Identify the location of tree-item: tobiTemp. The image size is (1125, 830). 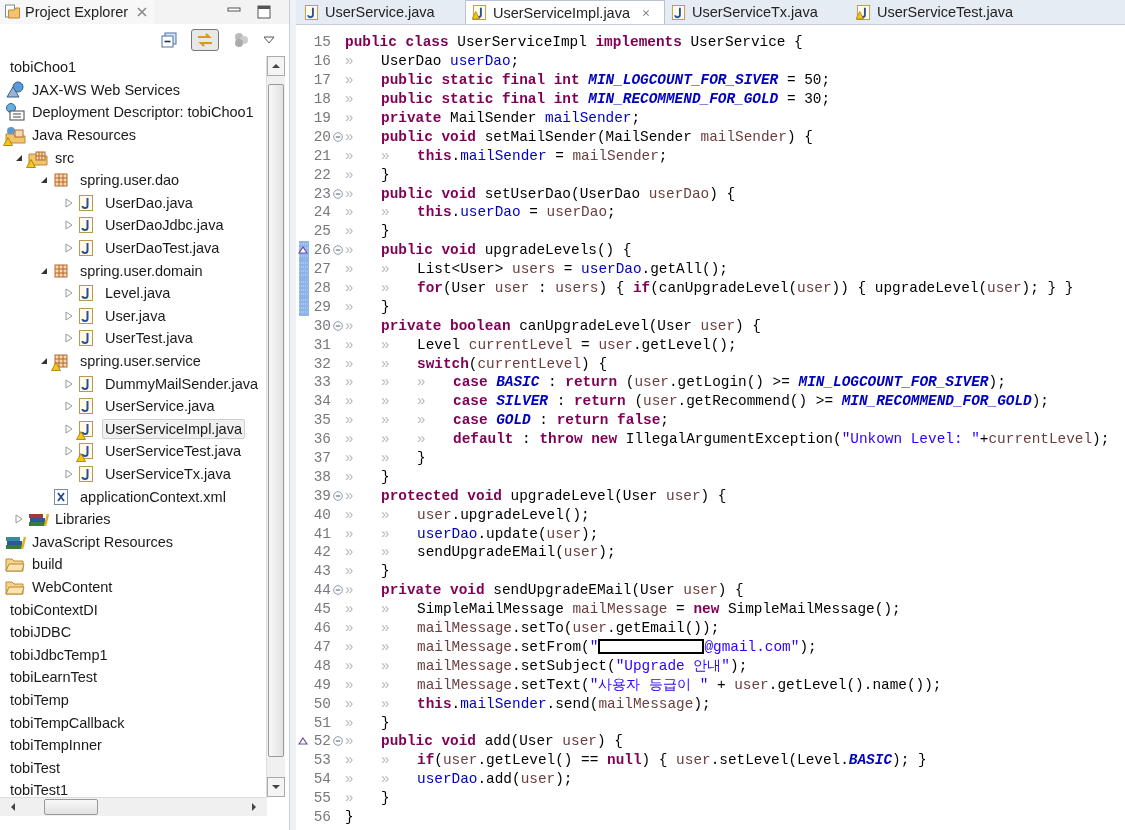
(39, 699).